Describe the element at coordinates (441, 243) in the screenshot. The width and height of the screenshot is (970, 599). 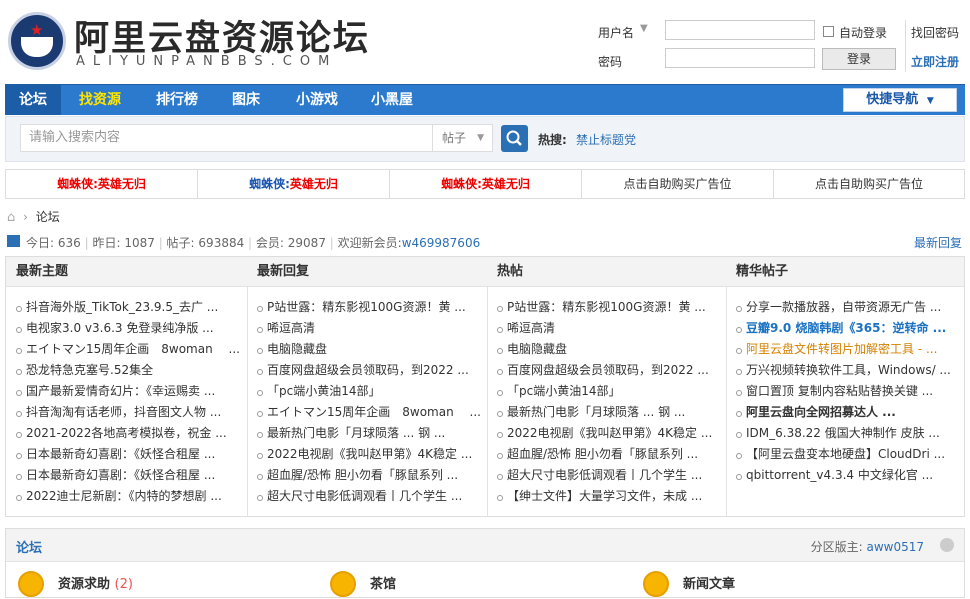
I see `new-member-link: w469987606` at that location.